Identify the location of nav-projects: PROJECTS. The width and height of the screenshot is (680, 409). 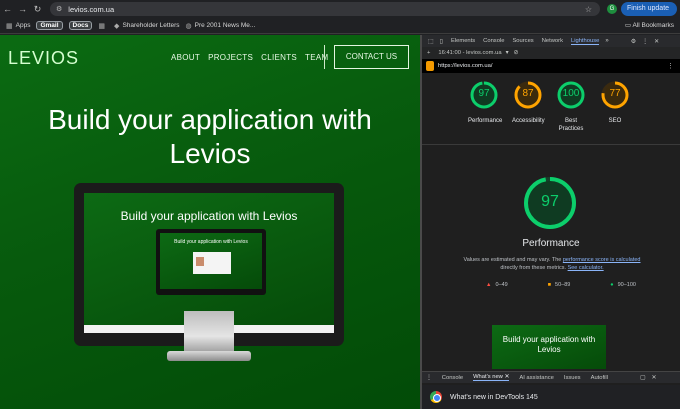
(230, 57).